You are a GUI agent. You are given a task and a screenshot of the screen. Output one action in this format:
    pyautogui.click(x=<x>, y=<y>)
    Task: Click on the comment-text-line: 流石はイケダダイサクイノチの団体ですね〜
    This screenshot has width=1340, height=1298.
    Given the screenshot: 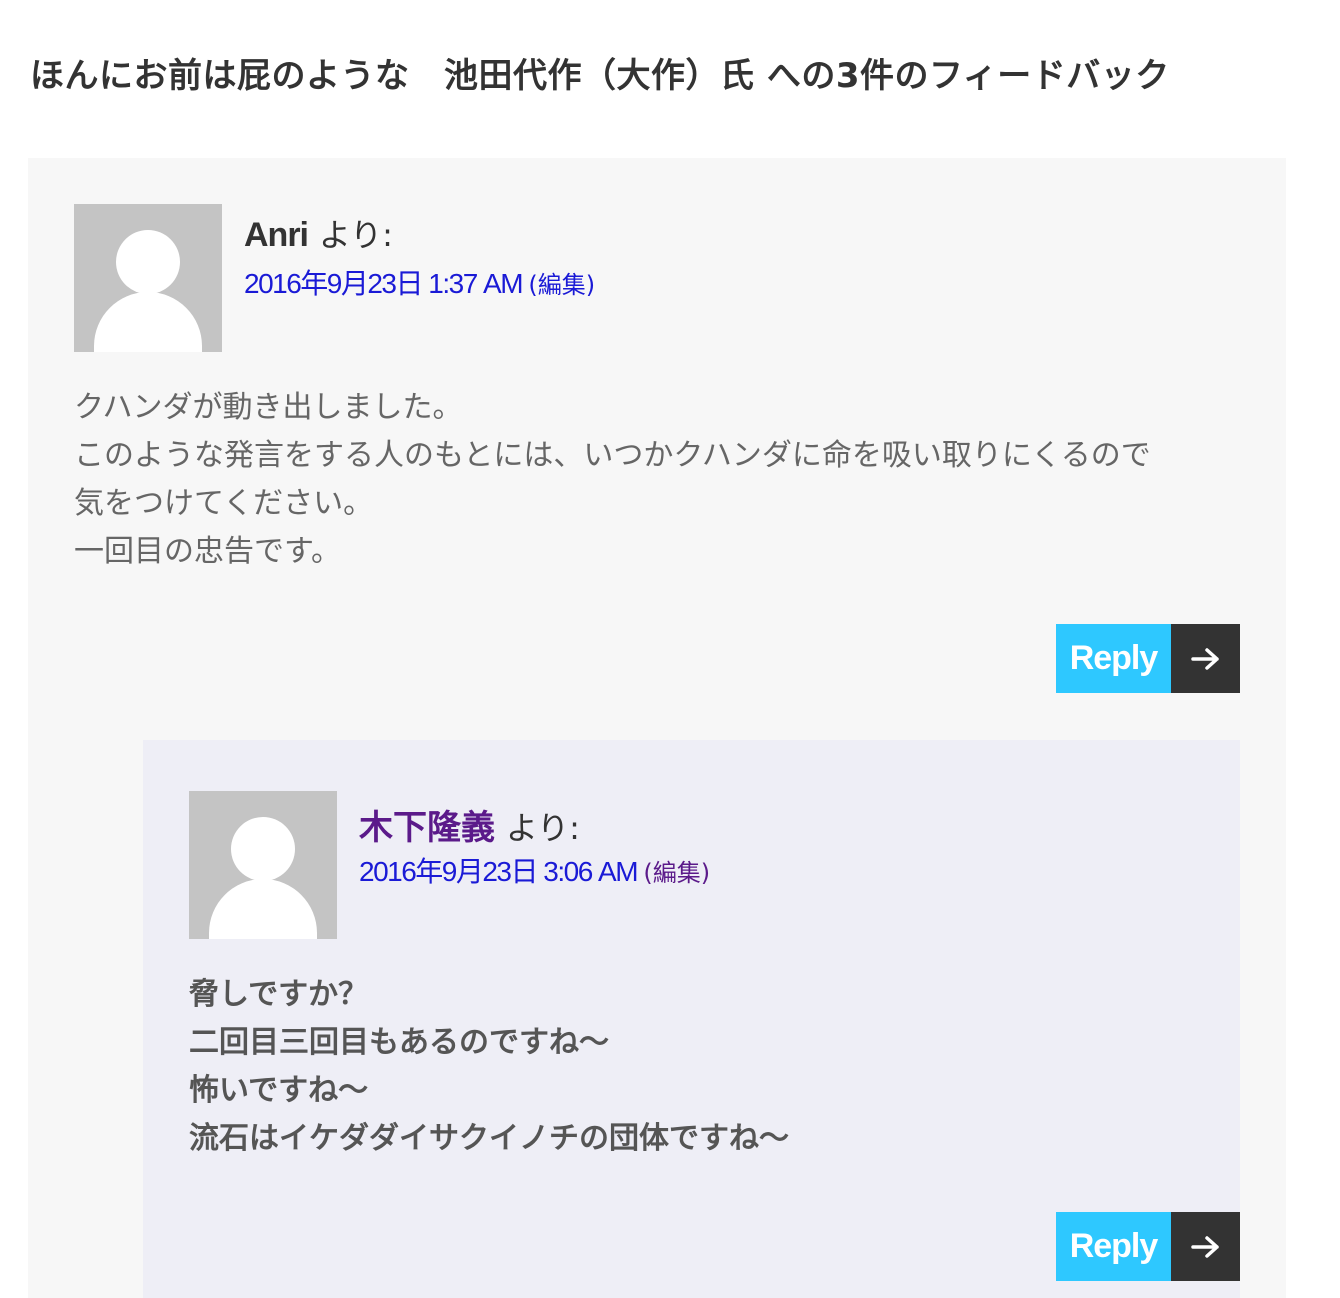 What is the action you would take?
    pyautogui.click(x=489, y=1138)
    